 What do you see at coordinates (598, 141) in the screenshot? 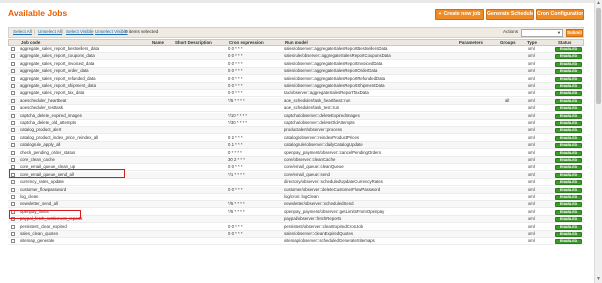
I see `vertical-scrollbar: ▲ ▼` at bounding box center [598, 141].